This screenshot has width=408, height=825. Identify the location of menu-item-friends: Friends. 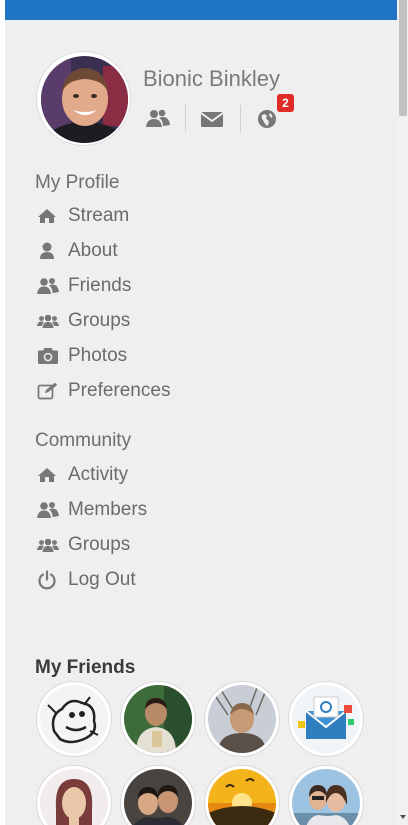
(84, 286).